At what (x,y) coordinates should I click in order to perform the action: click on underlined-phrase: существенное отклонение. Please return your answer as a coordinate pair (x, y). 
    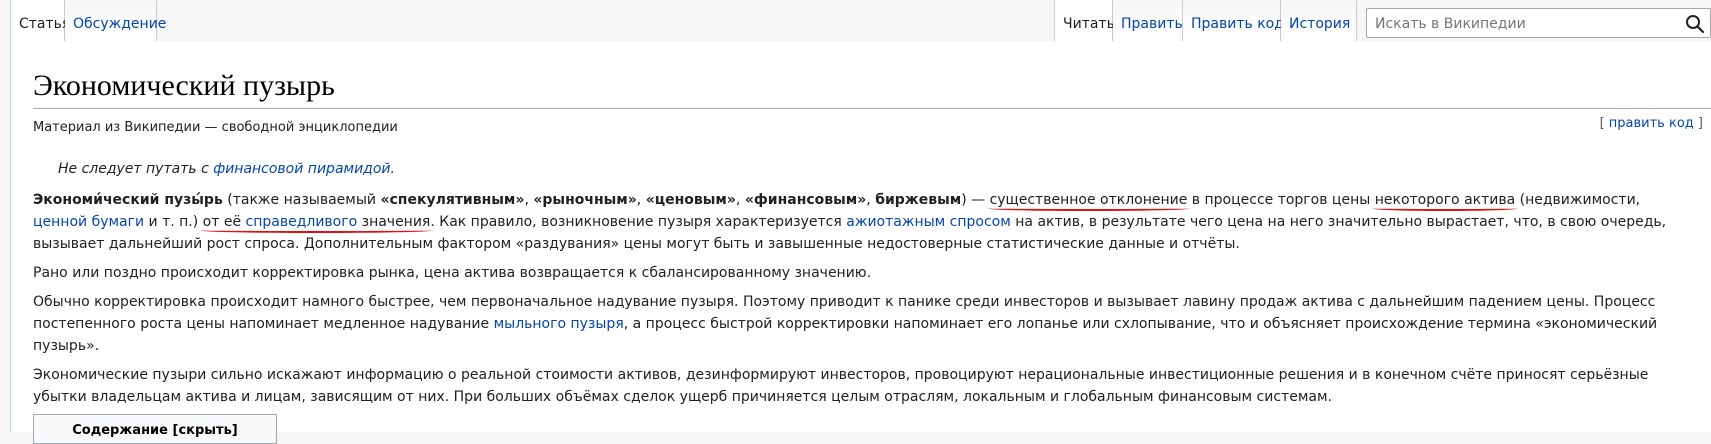
    Looking at the image, I should click on (1088, 200).